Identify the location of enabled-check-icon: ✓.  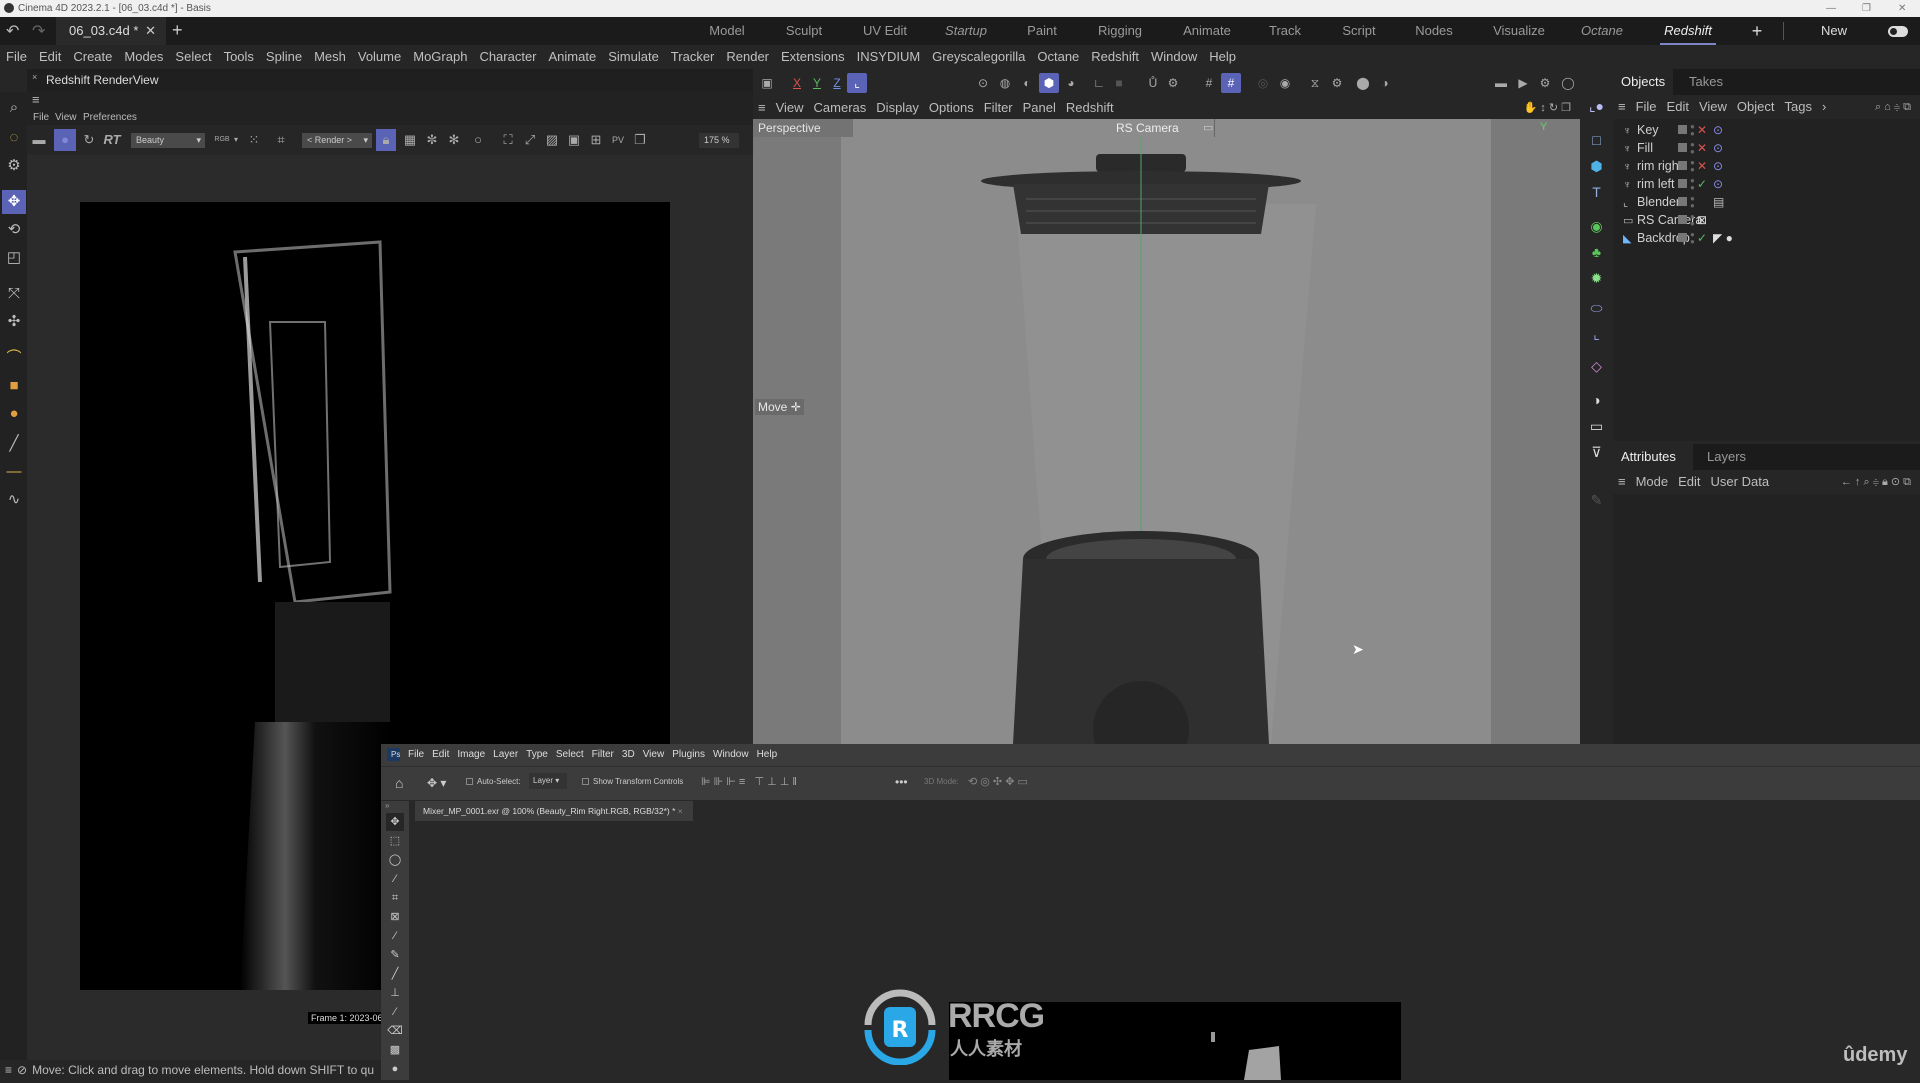
(1702, 238).